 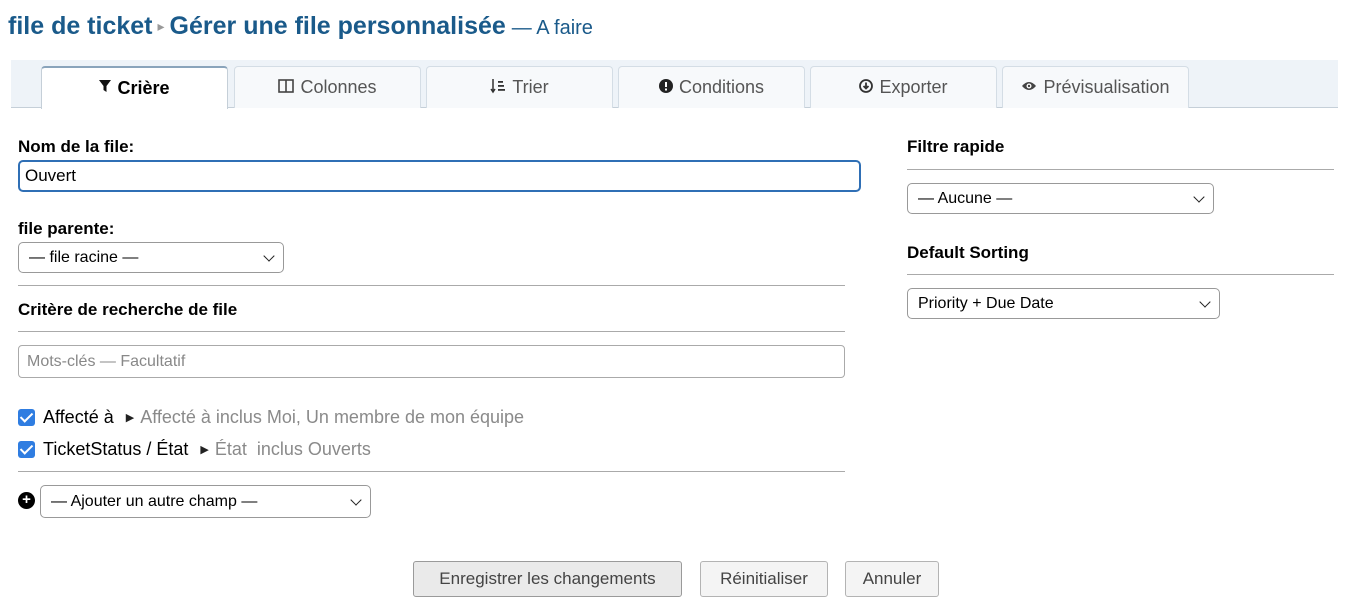 What do you see at coordinates (986, 303) in the screenshot?
I see `default-sorting-value: Priority + Due Date` at bounding box center [986, 303].